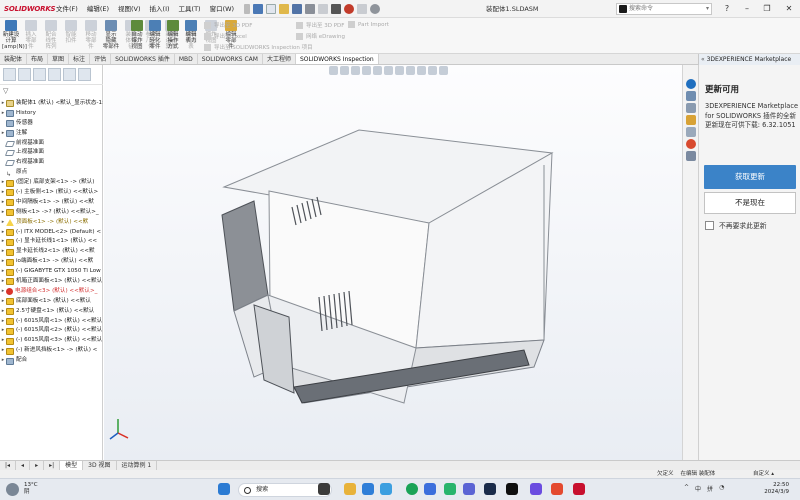 This screenshot has width=800, height=500. I want to click on tray-lang: 中, so click(698, 488).